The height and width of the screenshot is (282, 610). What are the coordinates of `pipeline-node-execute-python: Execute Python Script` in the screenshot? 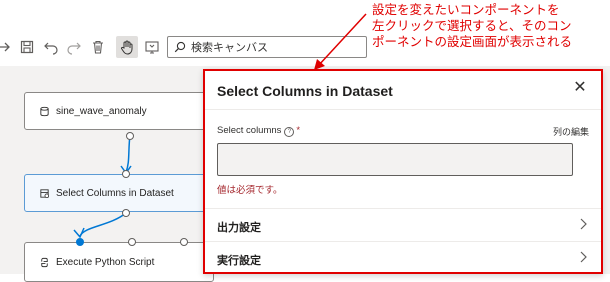 It's located at (119, 262).